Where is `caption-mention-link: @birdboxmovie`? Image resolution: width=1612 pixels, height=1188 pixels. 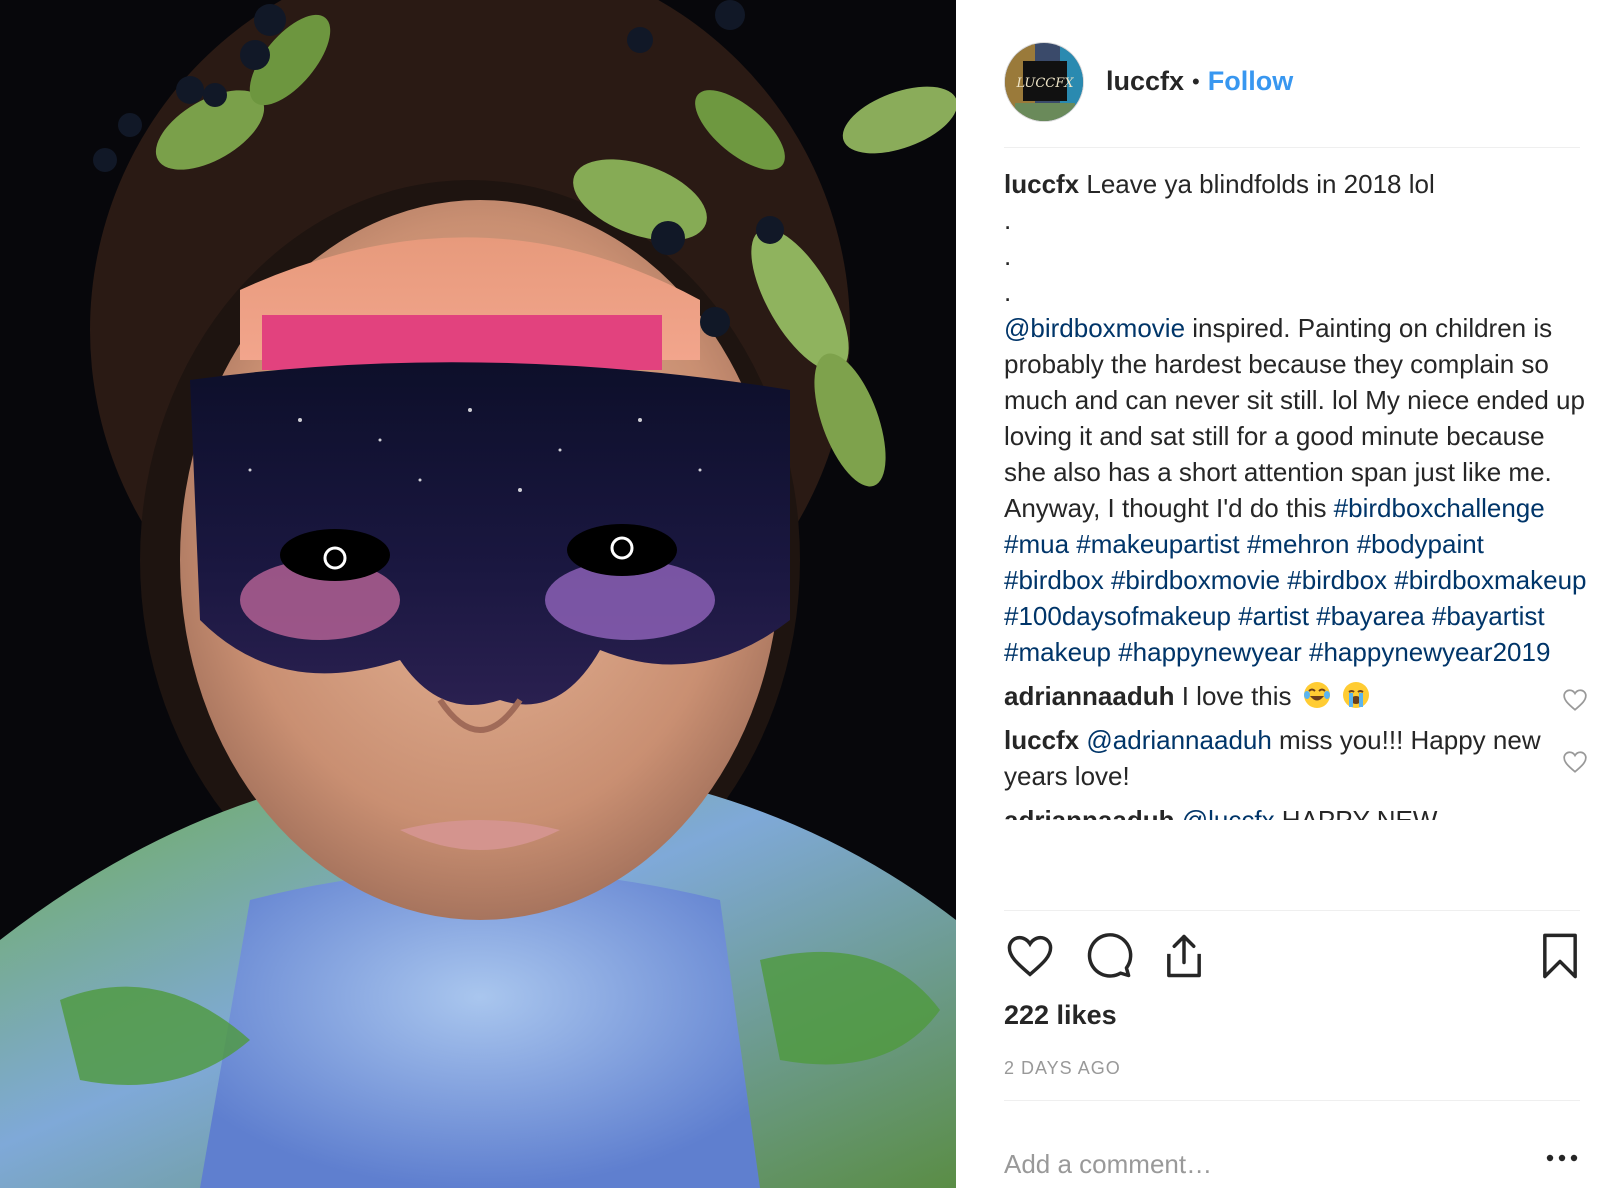
caption-mention-link: @birdboxmovie is located at coordinates (1094, 328).